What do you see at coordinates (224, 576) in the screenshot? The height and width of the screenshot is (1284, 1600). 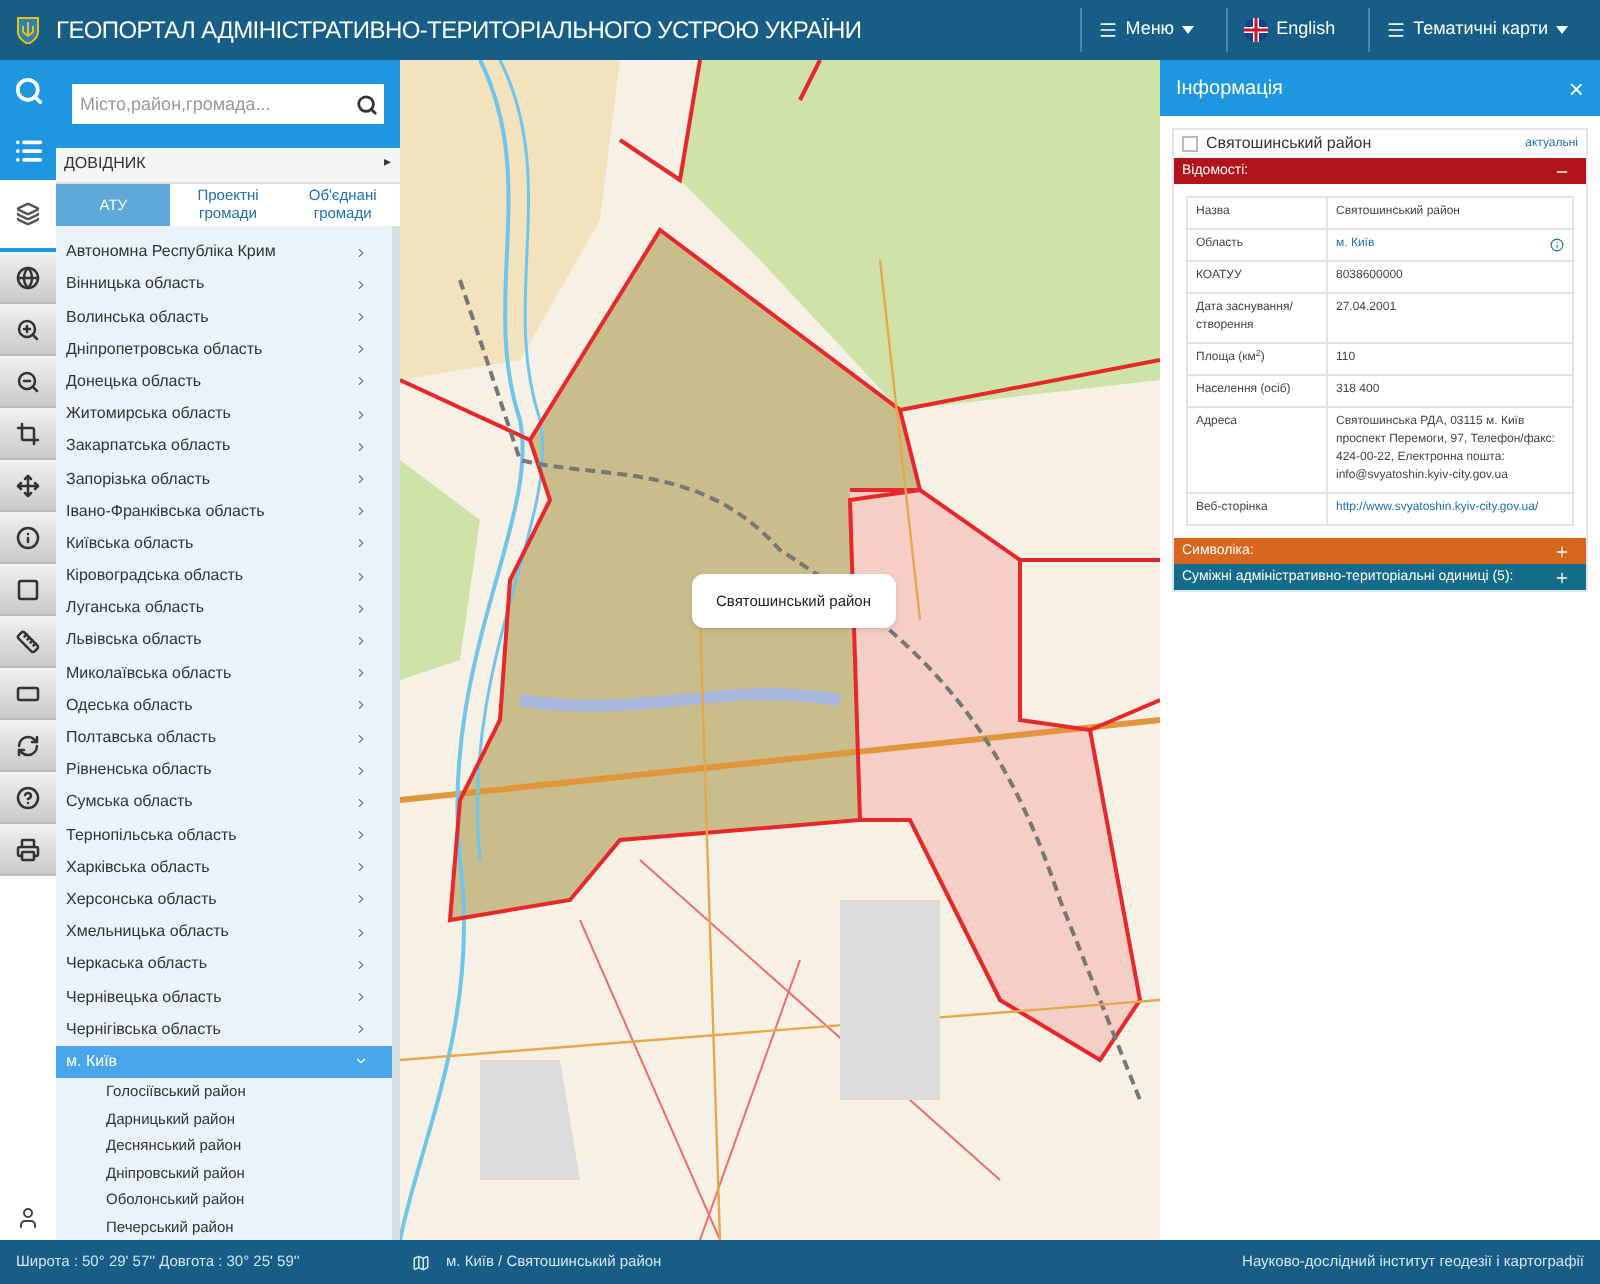 I see `region-item: Кіровоградська область` at bounding box center [224, 576].